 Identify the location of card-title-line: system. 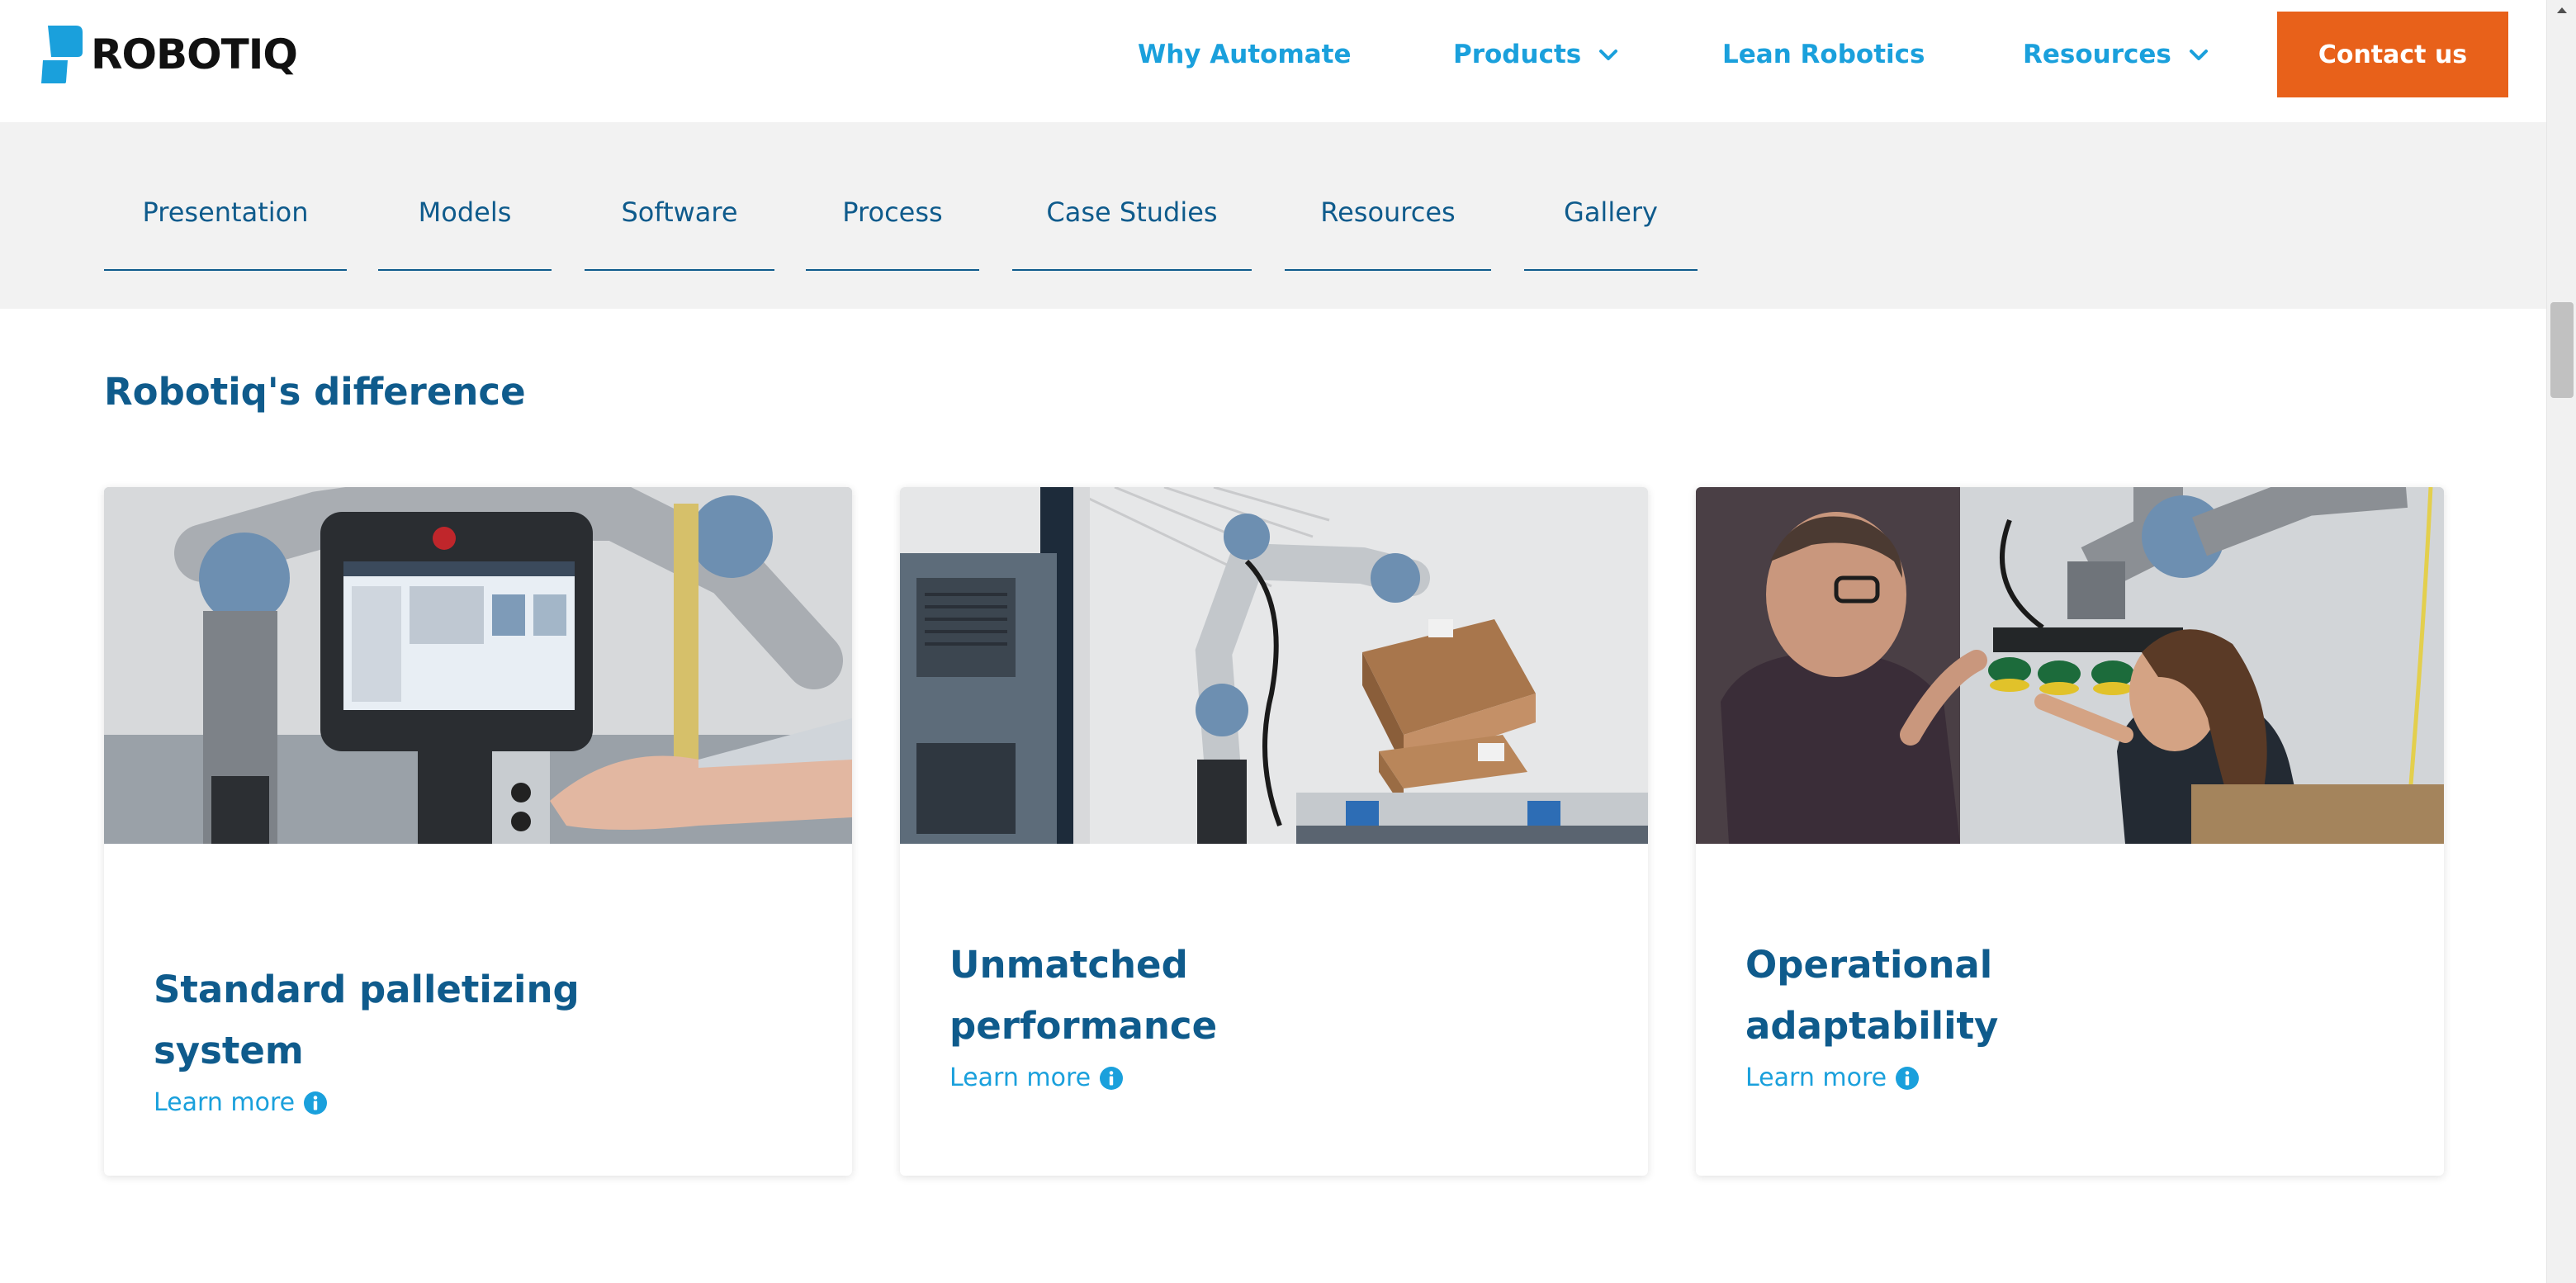
(229, 1050).